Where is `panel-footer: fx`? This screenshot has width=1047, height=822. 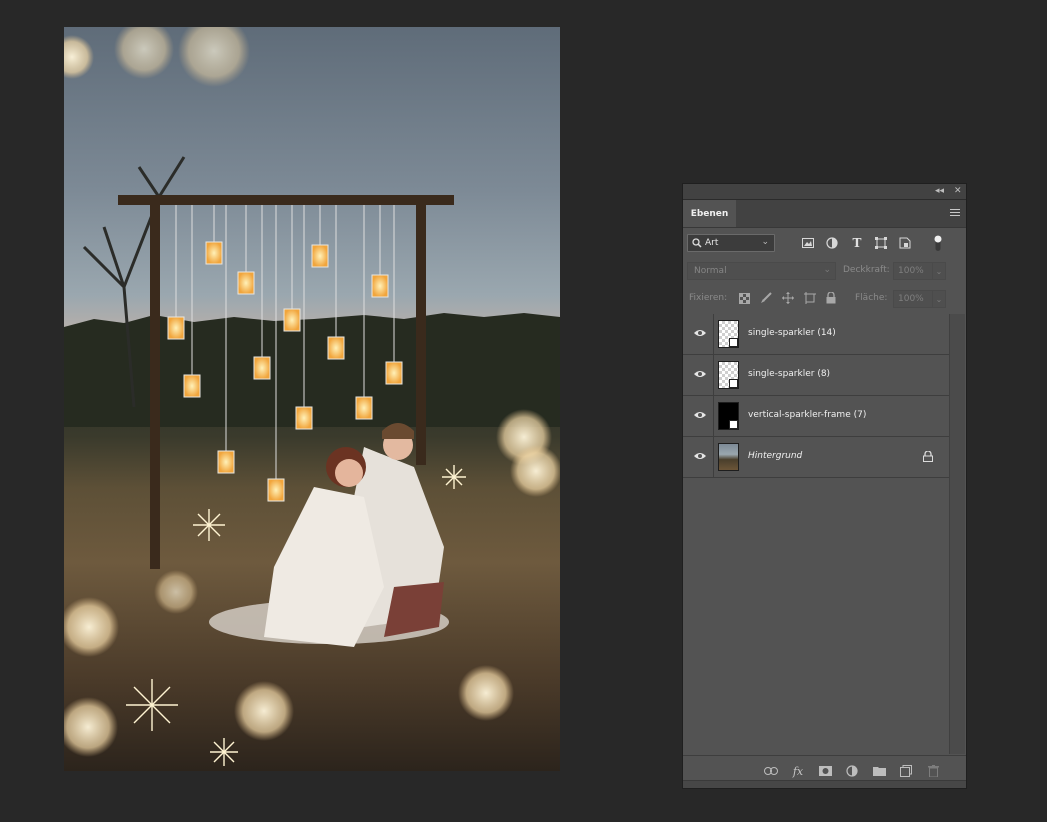 panel-footer: fx is located at coordinates (824, 771).